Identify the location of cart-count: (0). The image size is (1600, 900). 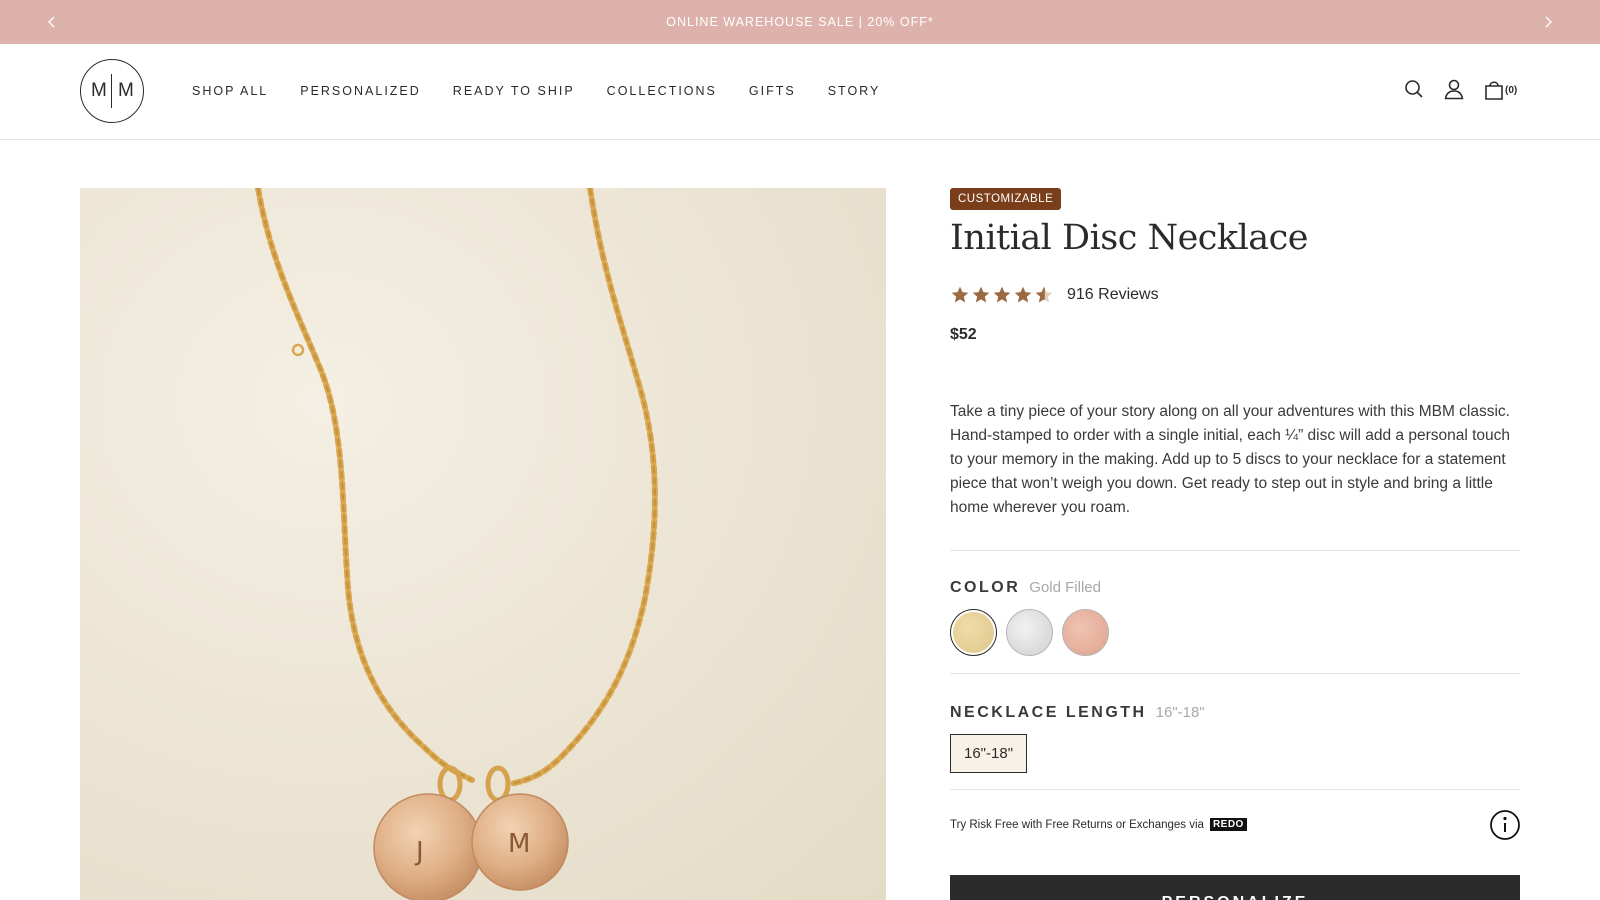
(1511, 90).